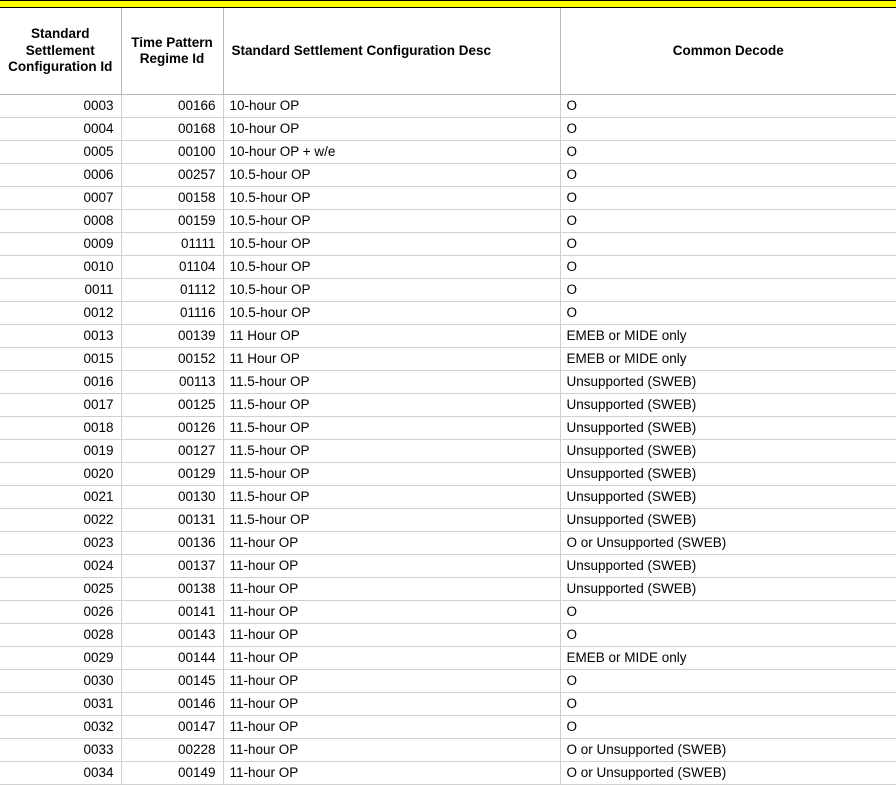 This screenshot has width=896, height=785. I want to click on cell-standard-settlement-configuration-id: 0010, so click(61, 267).